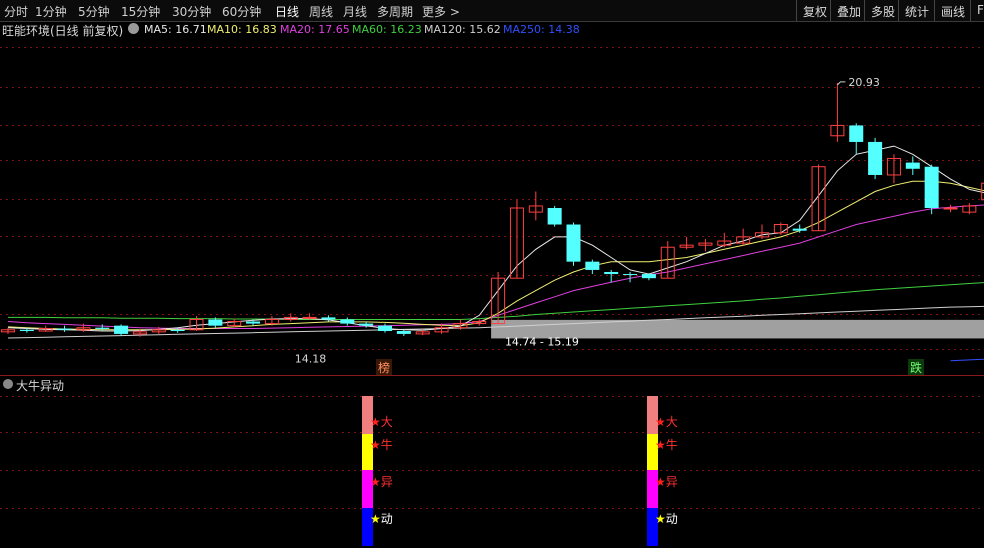 Image resolution: width=984 pixels, height=548 pixels. I want to click on f-button: F, so click(977, 10).